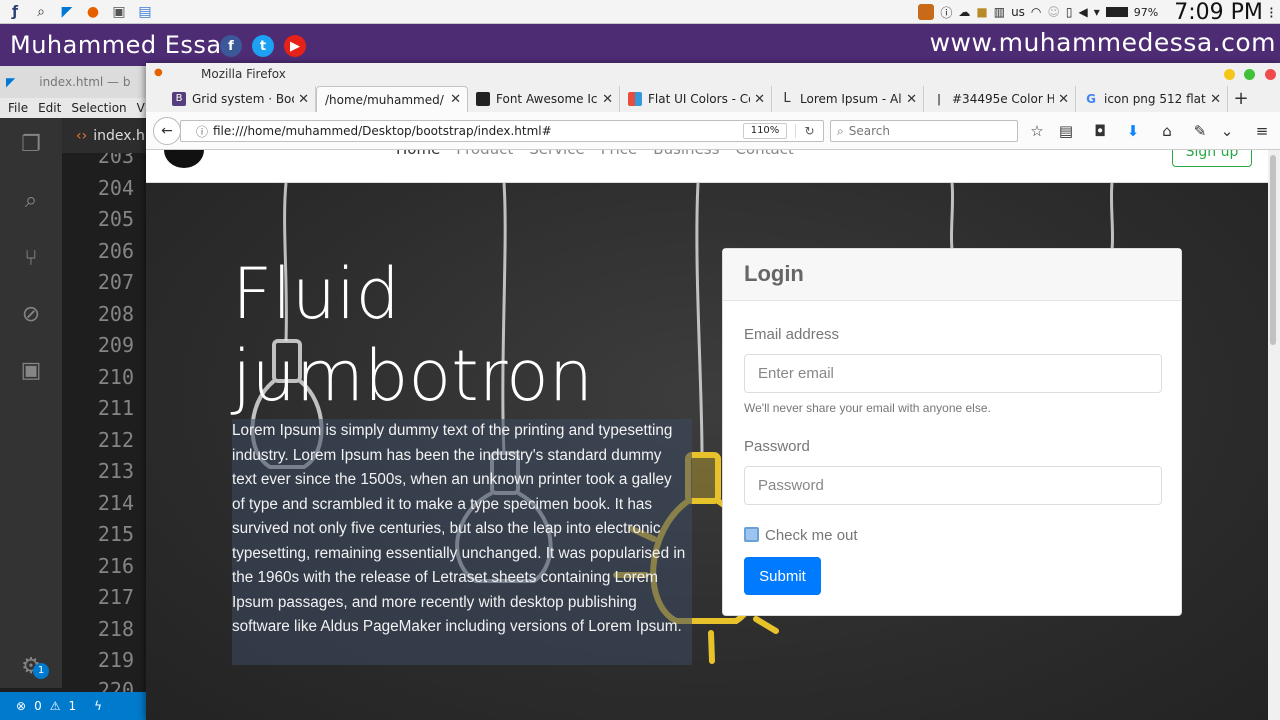 This screenshot has width=1280, height=720. I want to click on chevron-down-icon: ▾, so click(1097, 12).